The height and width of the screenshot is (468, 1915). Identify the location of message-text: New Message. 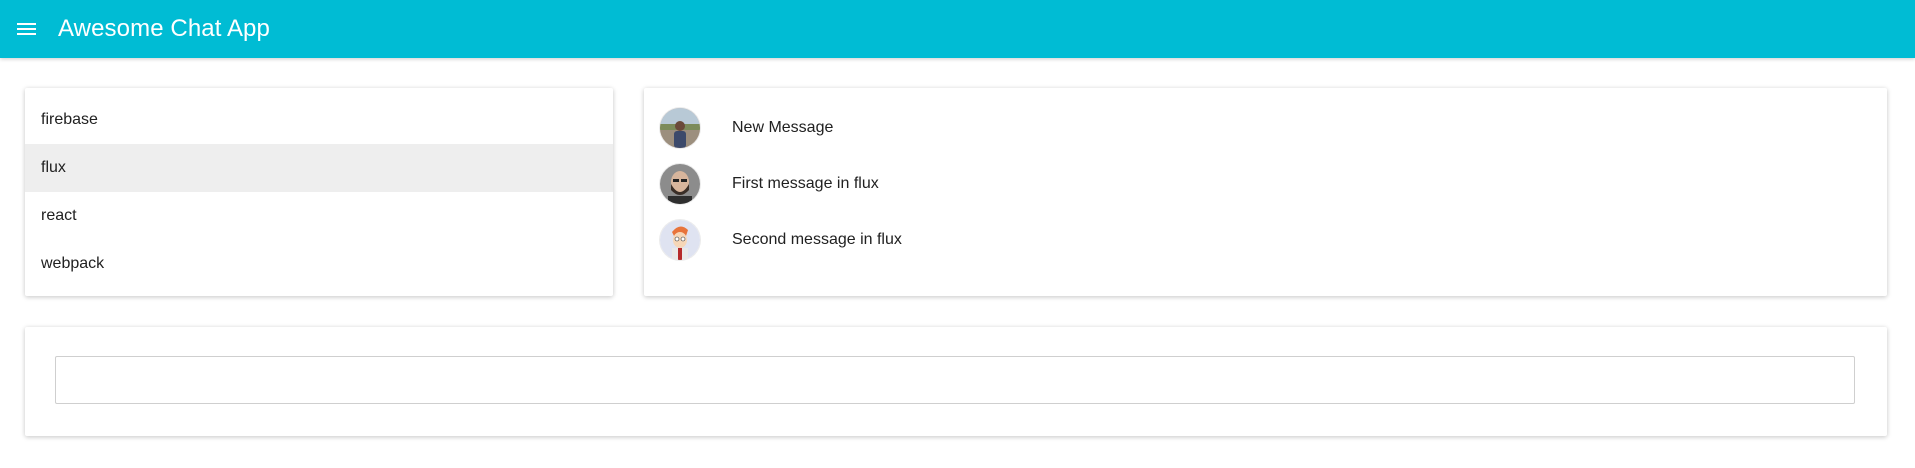
(783, 127).